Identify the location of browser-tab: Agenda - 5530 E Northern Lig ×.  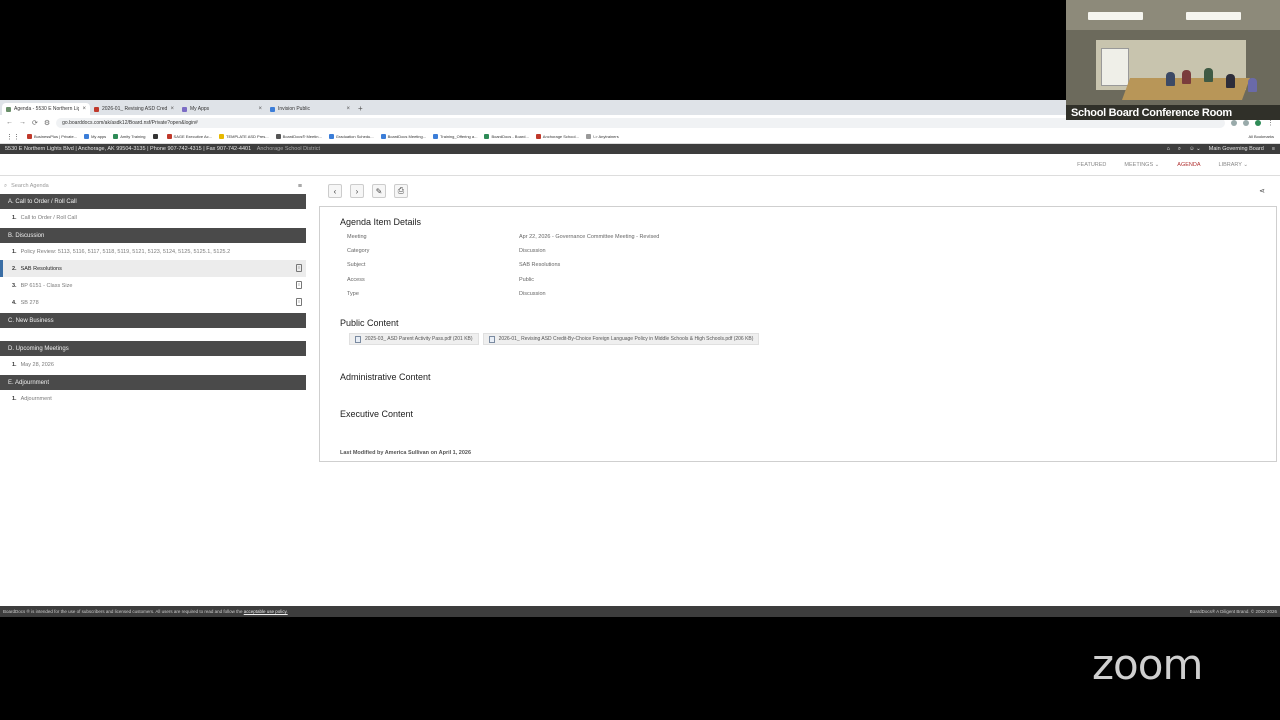
(46, 109).